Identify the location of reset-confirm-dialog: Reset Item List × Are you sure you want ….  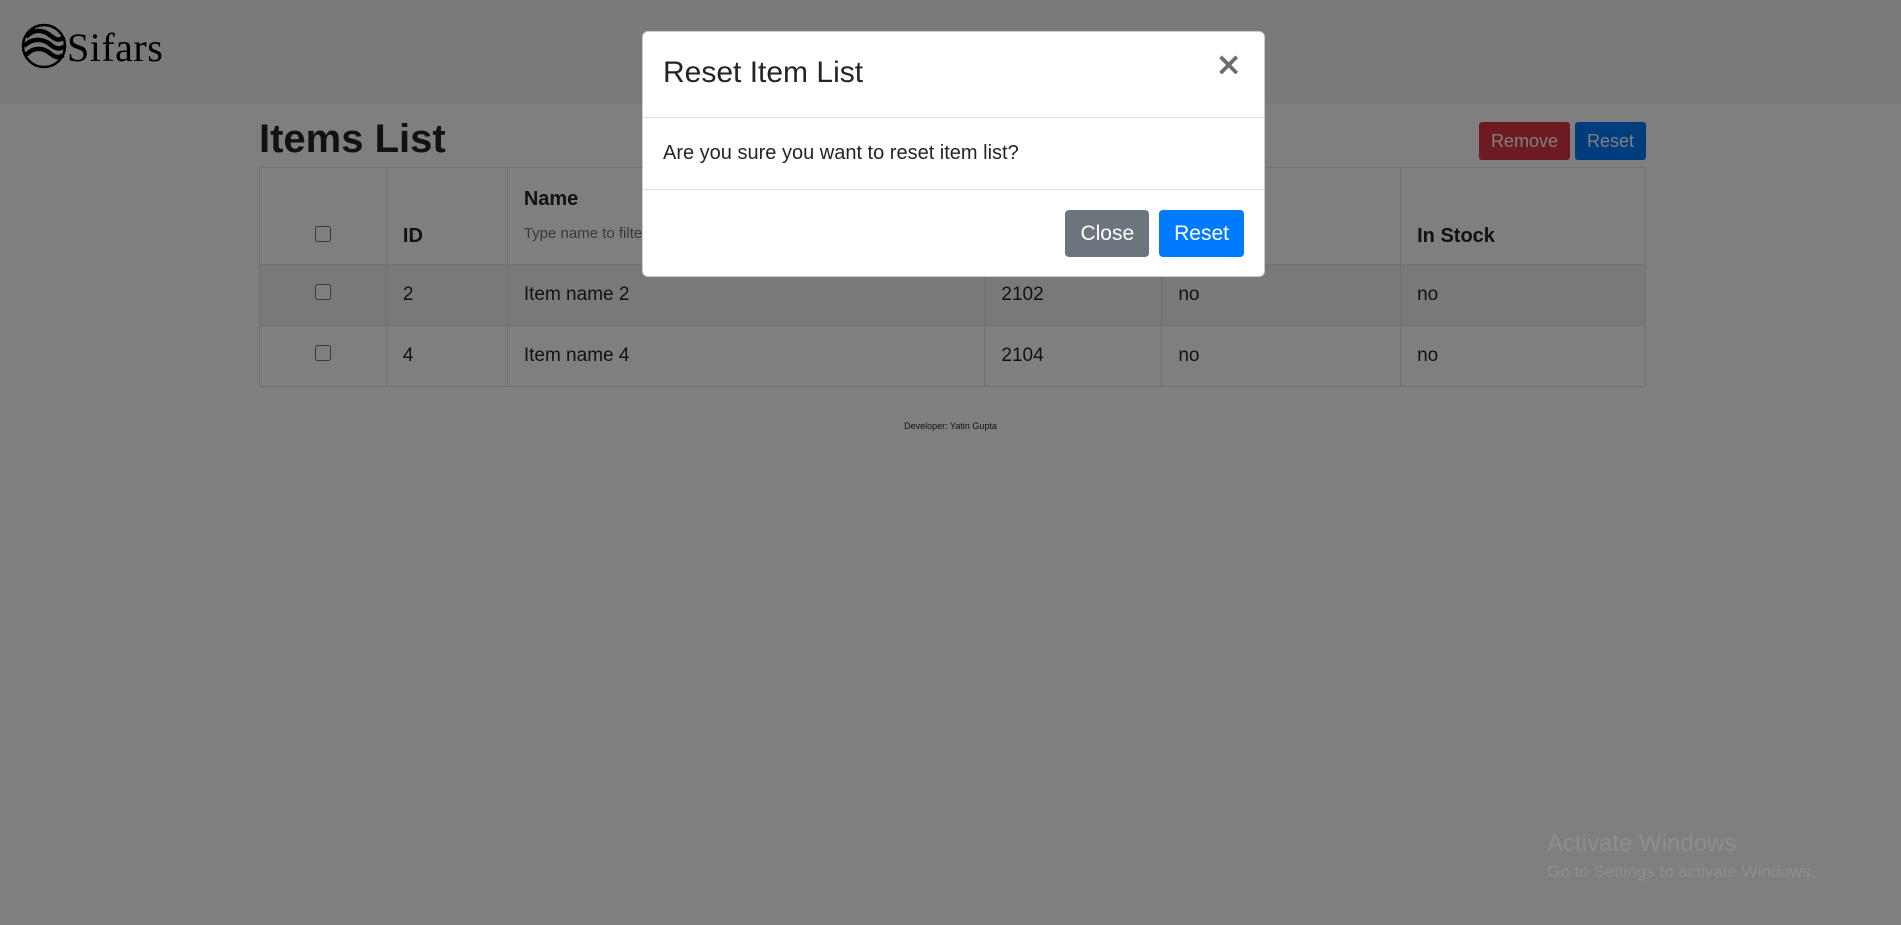
(953, 154).